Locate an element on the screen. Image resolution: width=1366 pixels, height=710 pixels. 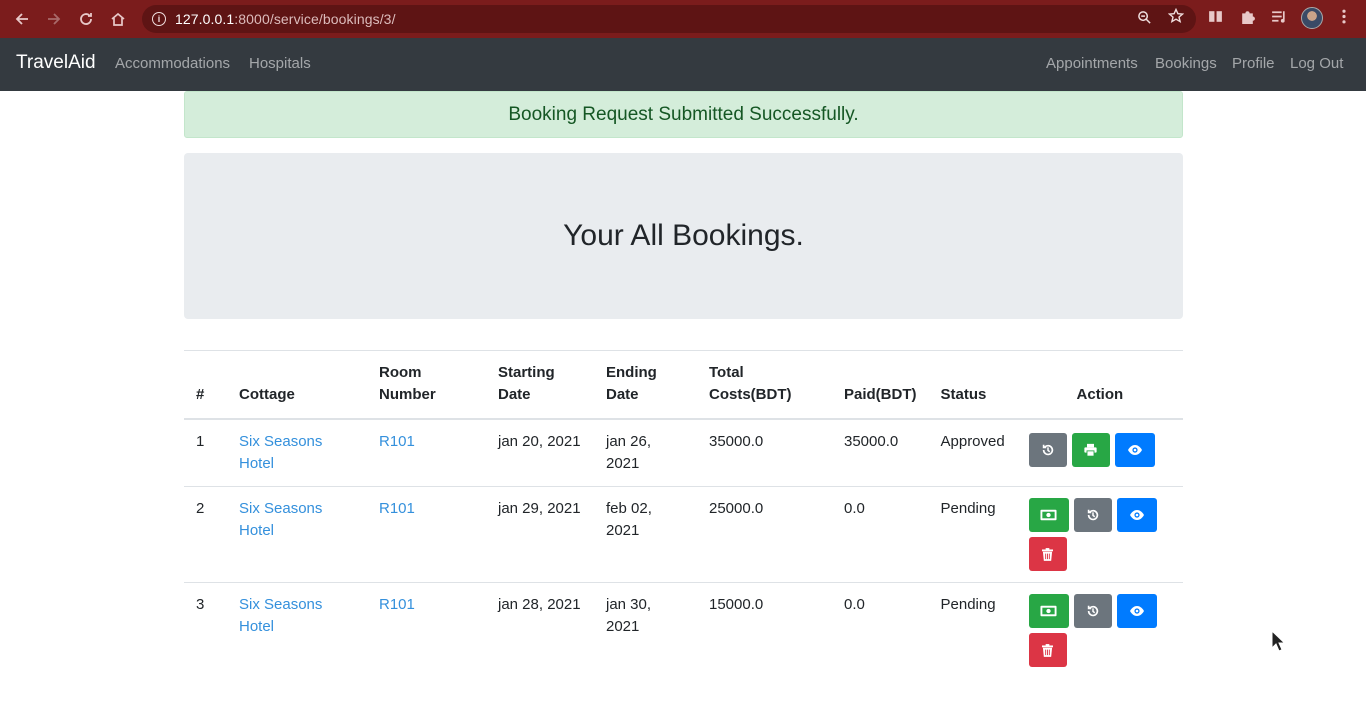
header-total-line1: Total is located at coordinates (726, 372).